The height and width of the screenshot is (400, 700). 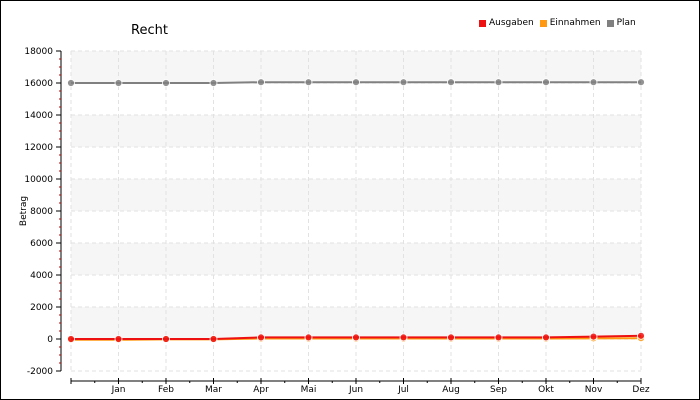 What do you see at coordinates (261, 390) in the screenshot?
I see `x-tick-label: Apr` at bounding box center [261, 390].